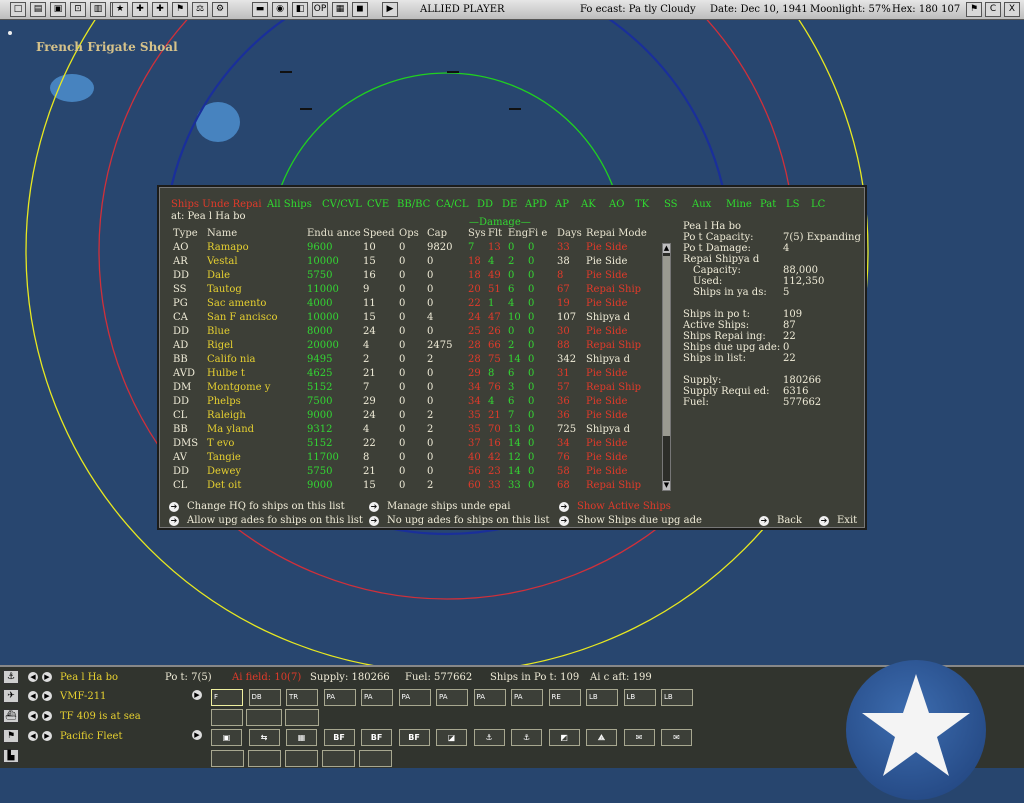  I want to click on toolbar-gear-icon: ⚙, so click(220, 9).